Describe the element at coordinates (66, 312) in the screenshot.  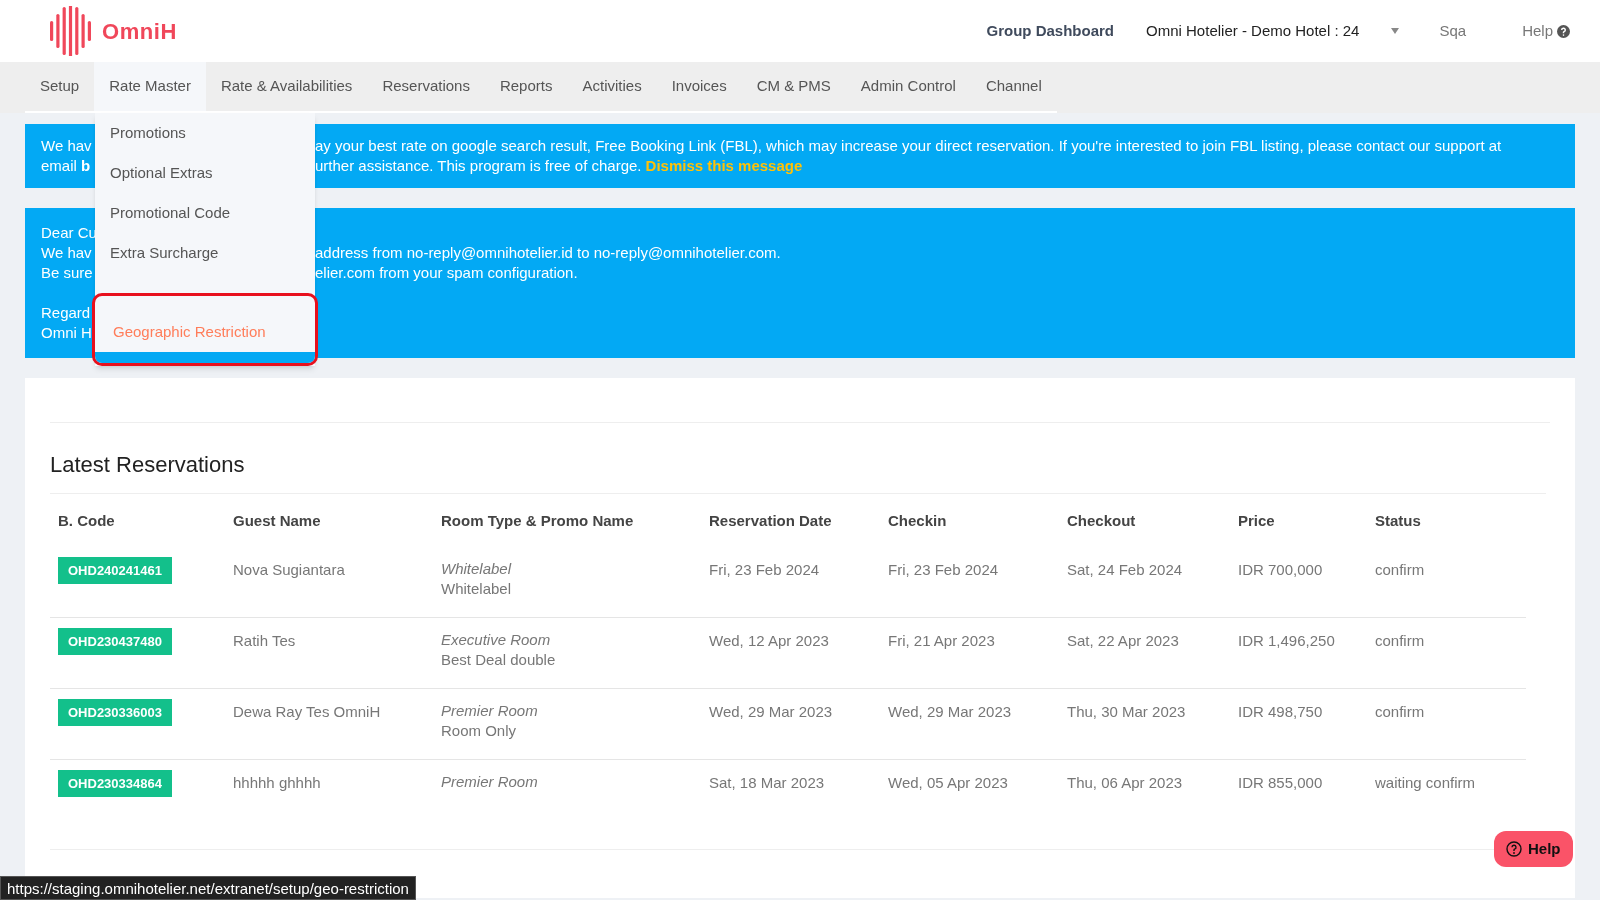
I see `banner-text: Regard` at that location.